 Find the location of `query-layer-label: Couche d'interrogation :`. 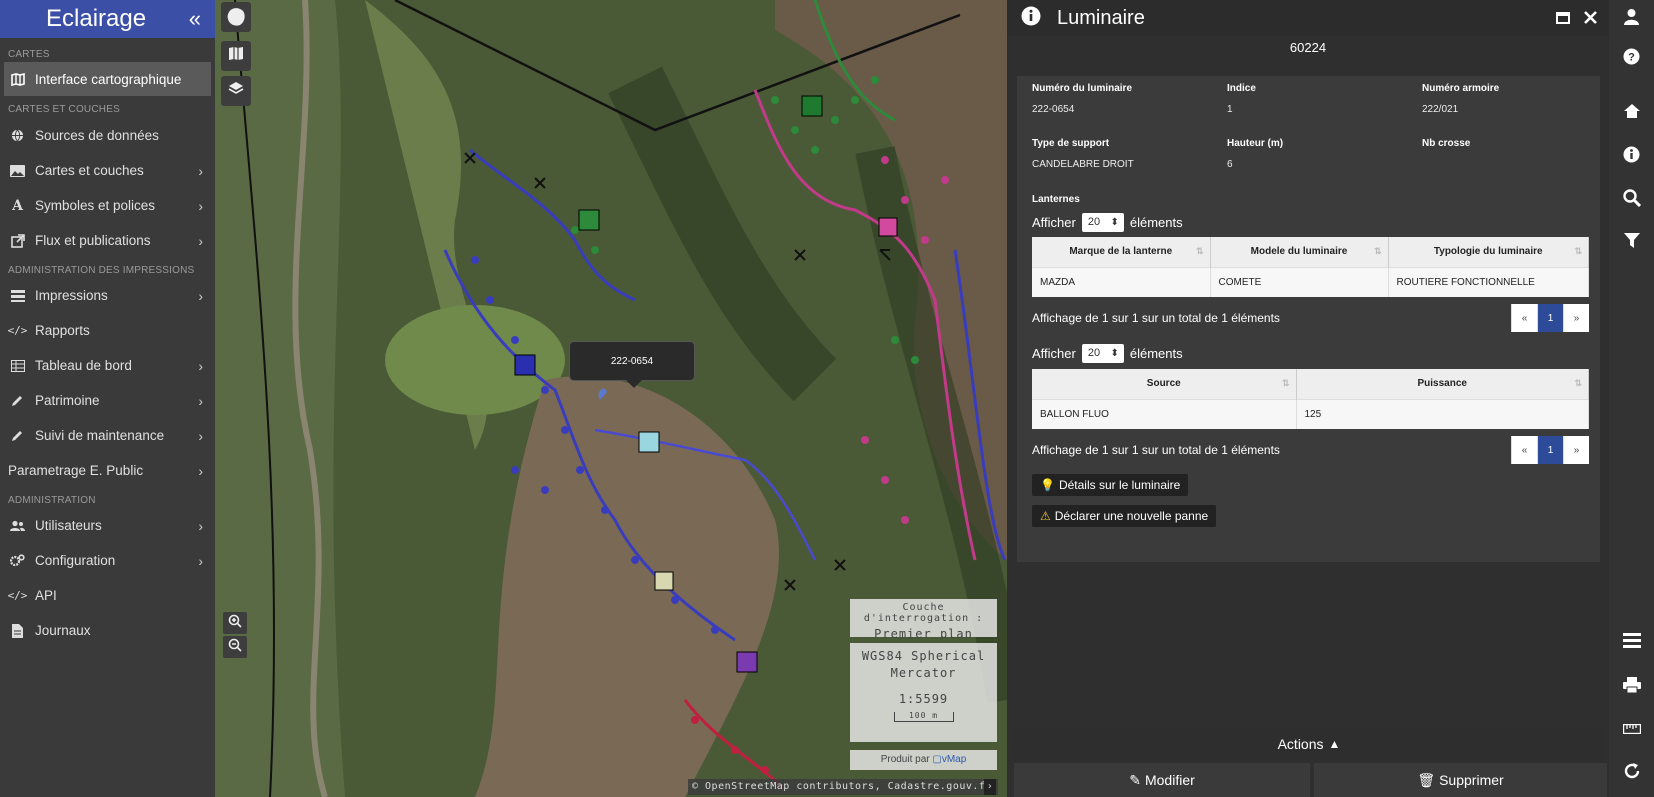

query-layer-label: Couche d'interrogation : is located at coordinates (923, 613).